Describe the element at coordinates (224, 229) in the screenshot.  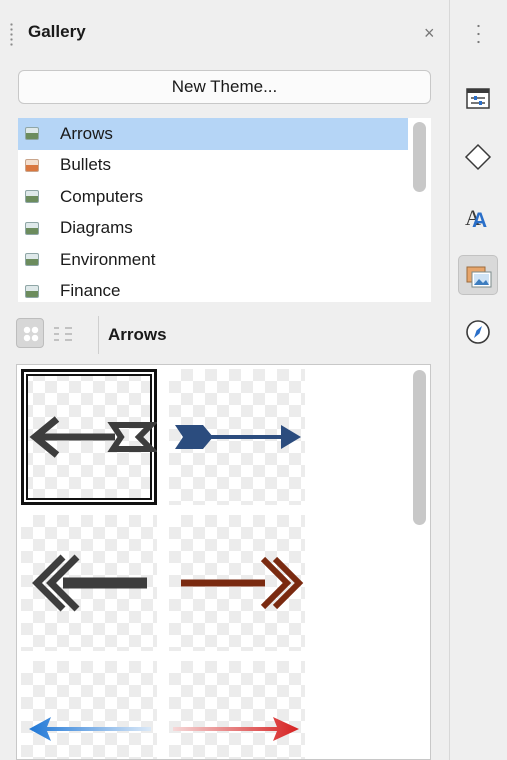
I see `theme-list-item: Diagrams` at that location.